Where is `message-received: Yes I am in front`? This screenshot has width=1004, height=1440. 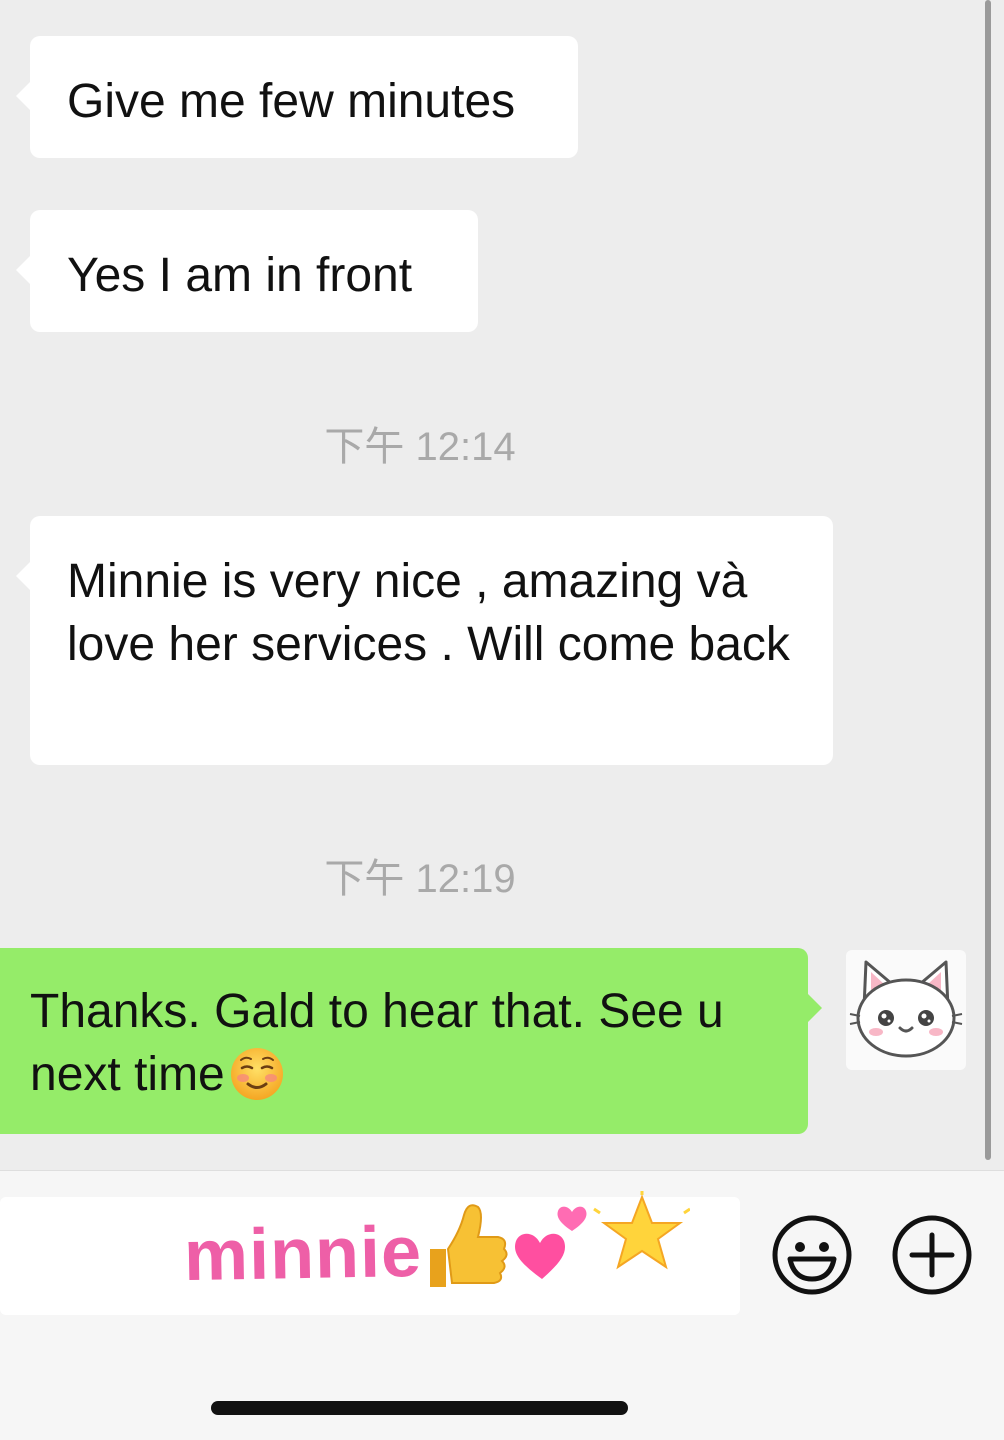
message-received: Yes I am in front is located at coordinates (247, 271).